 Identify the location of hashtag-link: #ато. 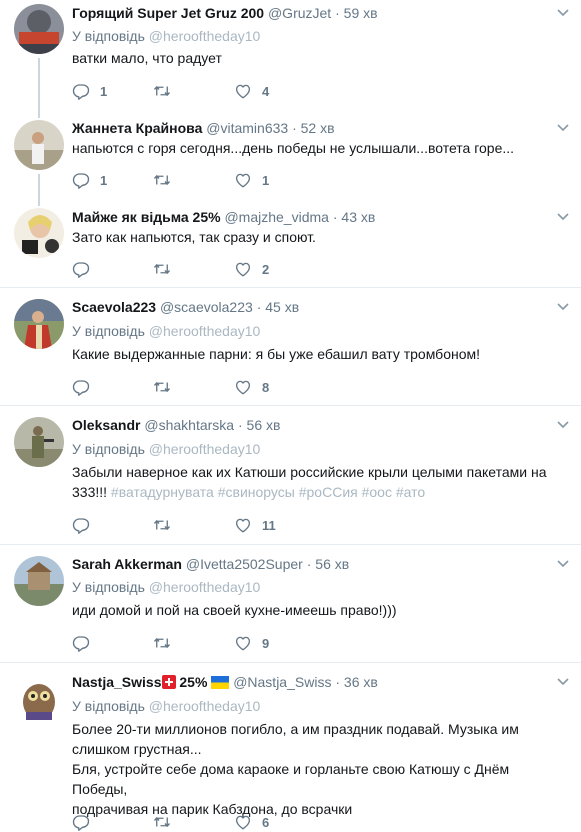
(410, 492).